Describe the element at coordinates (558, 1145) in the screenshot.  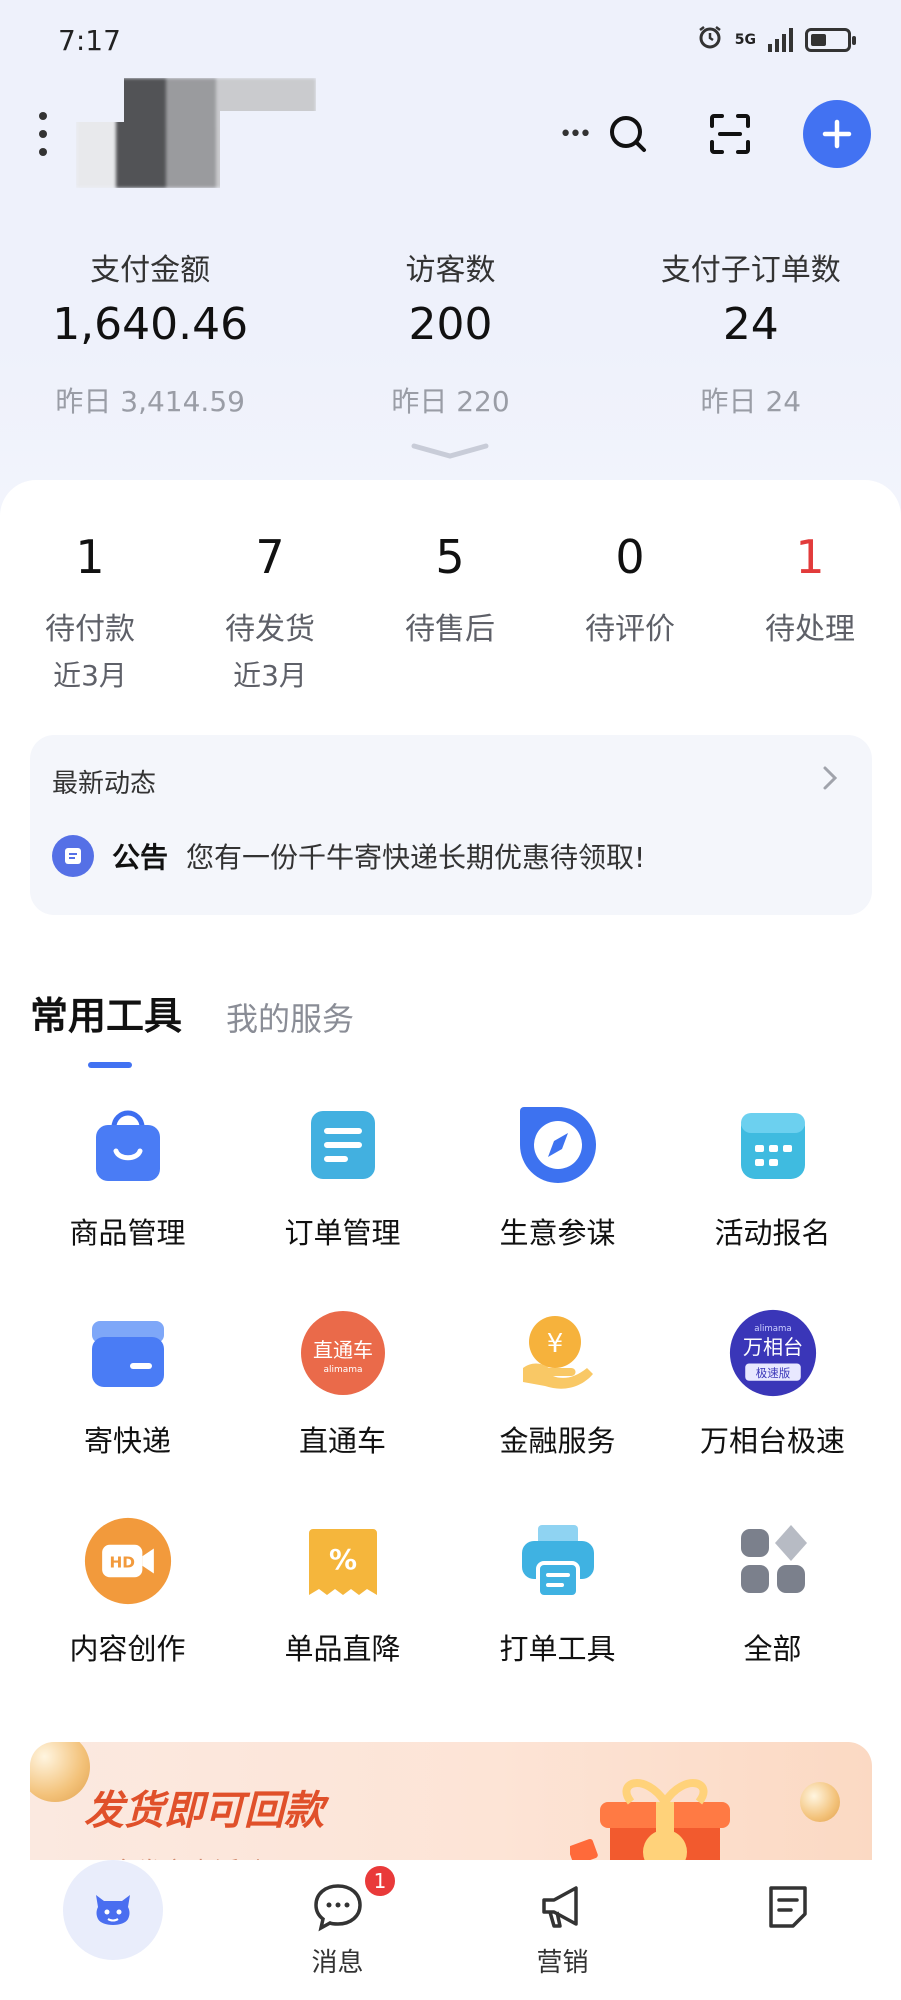
I see `compass-icon` at that location.